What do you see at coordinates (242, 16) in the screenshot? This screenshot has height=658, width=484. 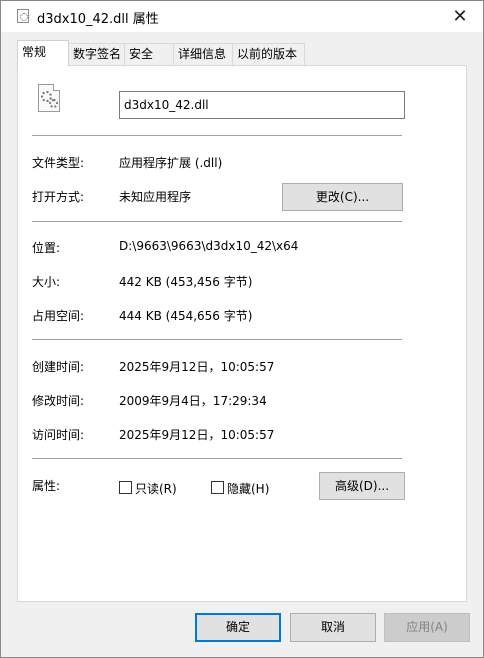 I see `title-bar: d3dx10_42.dll 属性 ✕` at bounding box center [242, 16].